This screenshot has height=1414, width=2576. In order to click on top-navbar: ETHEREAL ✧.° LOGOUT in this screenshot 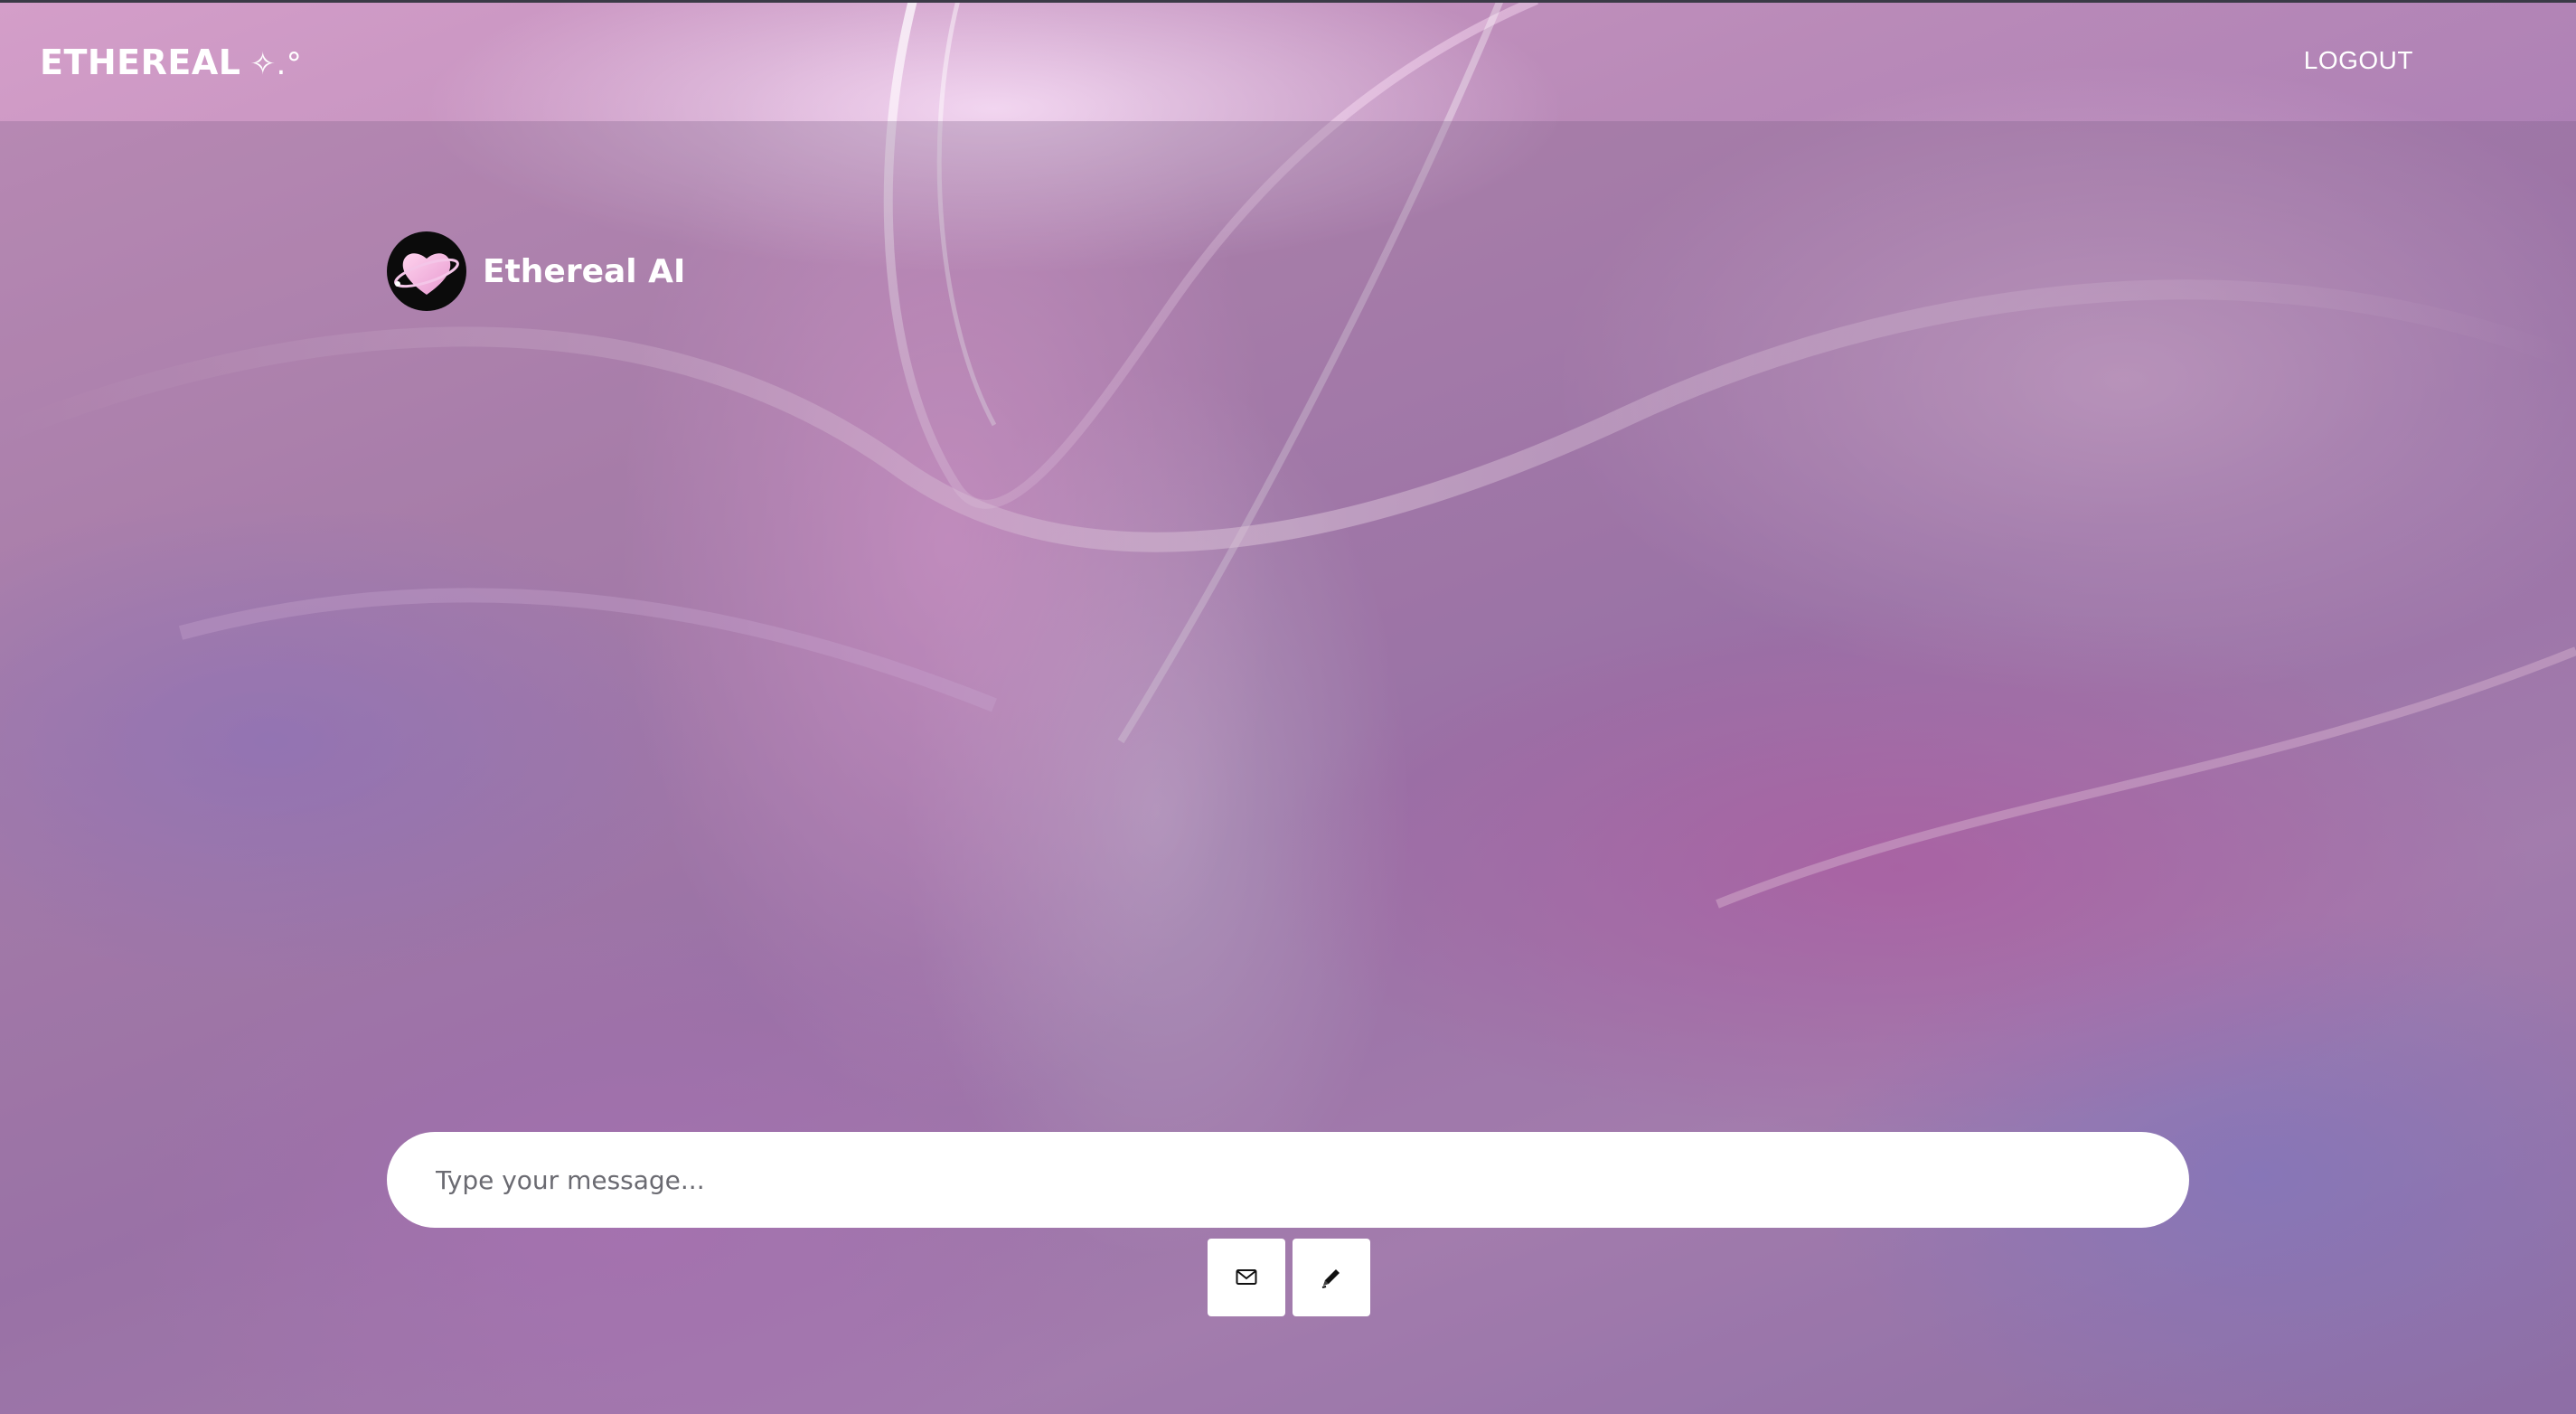, I will do `click(1288, 60)`.